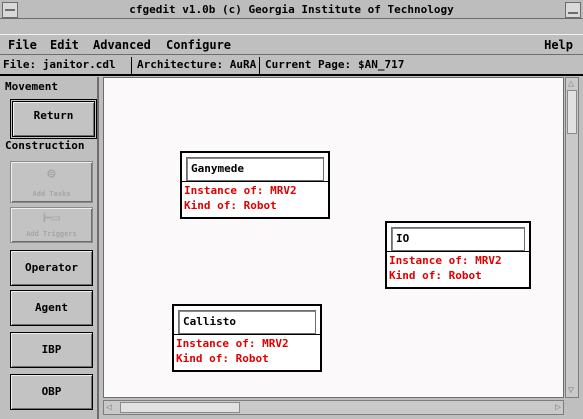 This screenshot has height=419, width=583. Describe the element at coordinates (571, 391) in the screenshot. I see `scroll-down-icon: ▽` at that location.